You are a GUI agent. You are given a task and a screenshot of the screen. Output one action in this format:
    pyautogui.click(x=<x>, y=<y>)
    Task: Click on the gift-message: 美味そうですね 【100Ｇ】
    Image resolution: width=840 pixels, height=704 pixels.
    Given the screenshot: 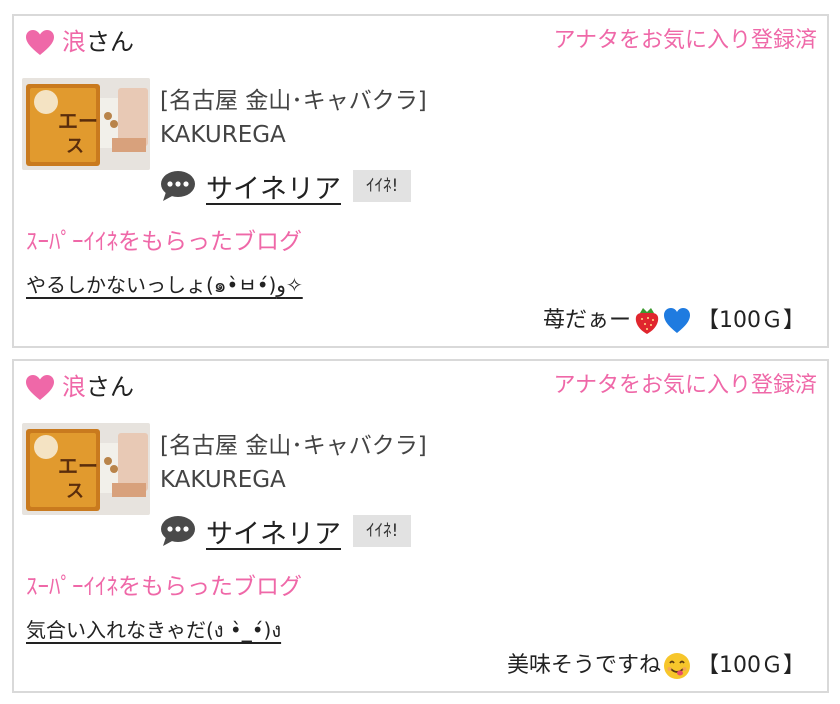 What is the action you would take?
    pyautogui.click(x=656, y=666)
    